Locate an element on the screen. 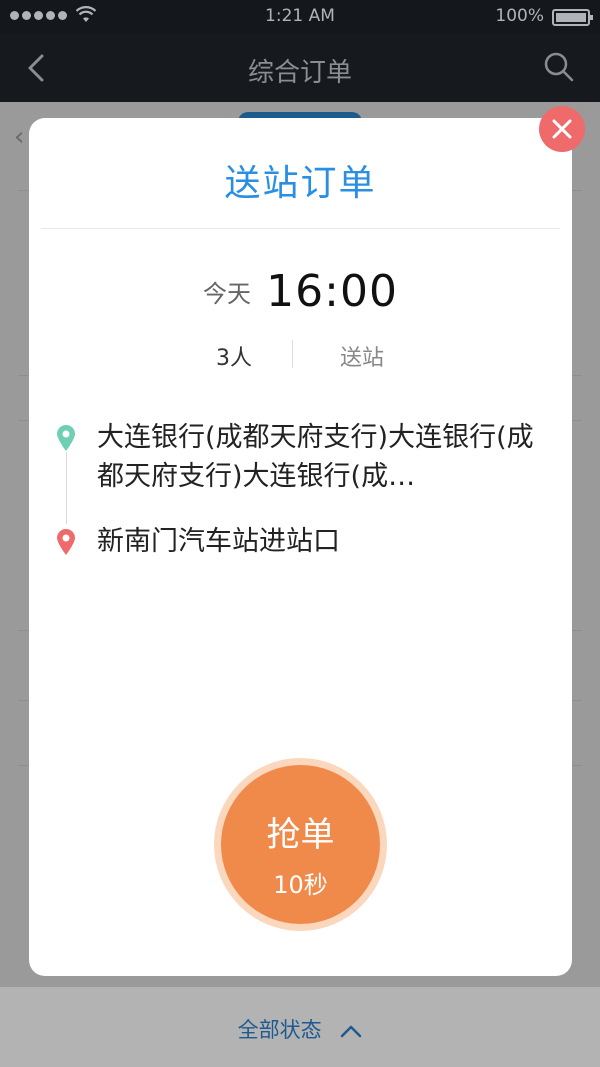  battery-icon is located at coordinates (572, 17).